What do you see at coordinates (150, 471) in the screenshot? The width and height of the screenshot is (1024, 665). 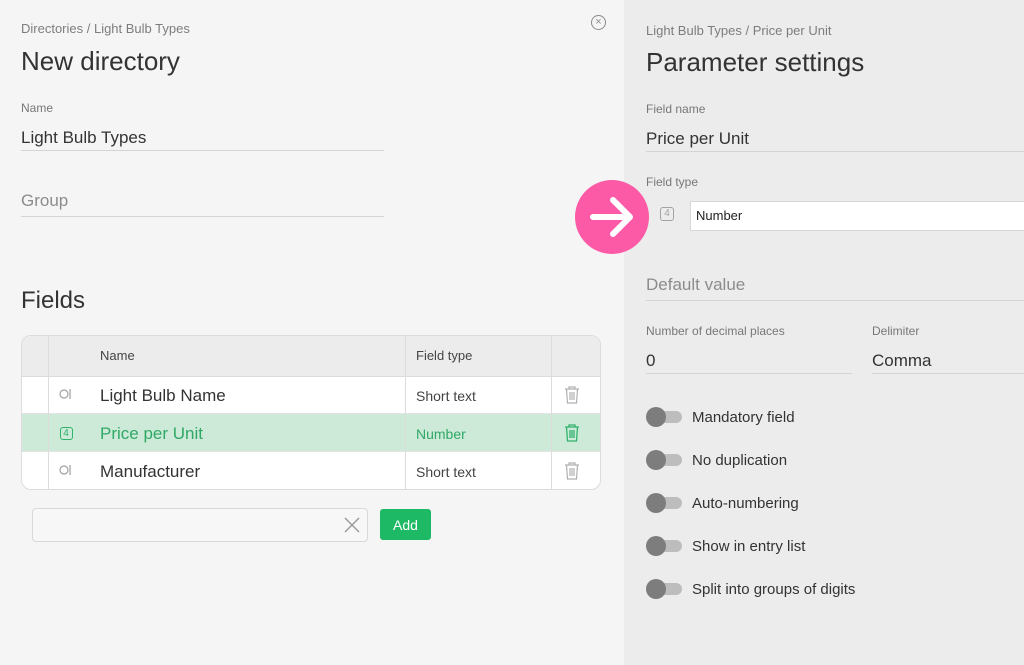 I see `field-name-cell: Manufacturer` at bounding box center [150, 471].